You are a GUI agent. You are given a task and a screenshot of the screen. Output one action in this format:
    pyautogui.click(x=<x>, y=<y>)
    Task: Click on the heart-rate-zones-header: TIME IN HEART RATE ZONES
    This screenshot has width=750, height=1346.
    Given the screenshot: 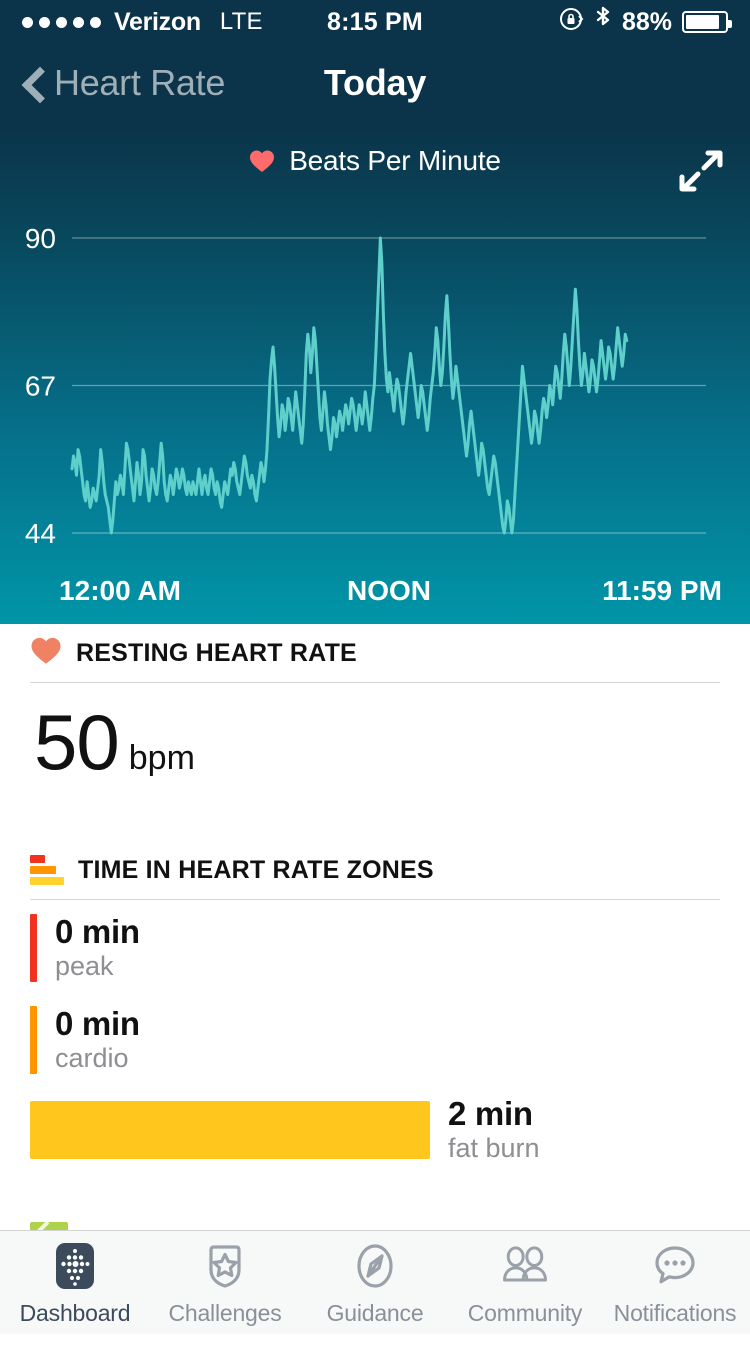 What is the action you would take?
    pyautogui.click(x=375, y=870)
    